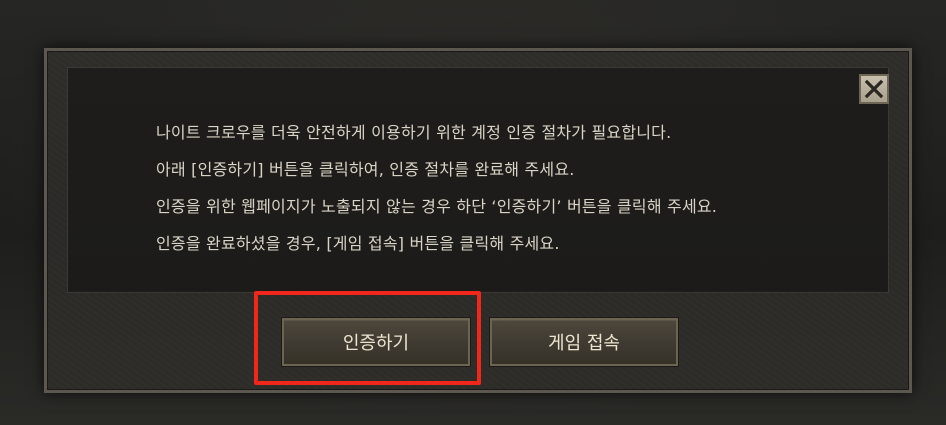 Image resolution: width=946 pixels, height=425 pixels. I want to click on game-connect-button-label: 게임 접속, so click(584, 343).